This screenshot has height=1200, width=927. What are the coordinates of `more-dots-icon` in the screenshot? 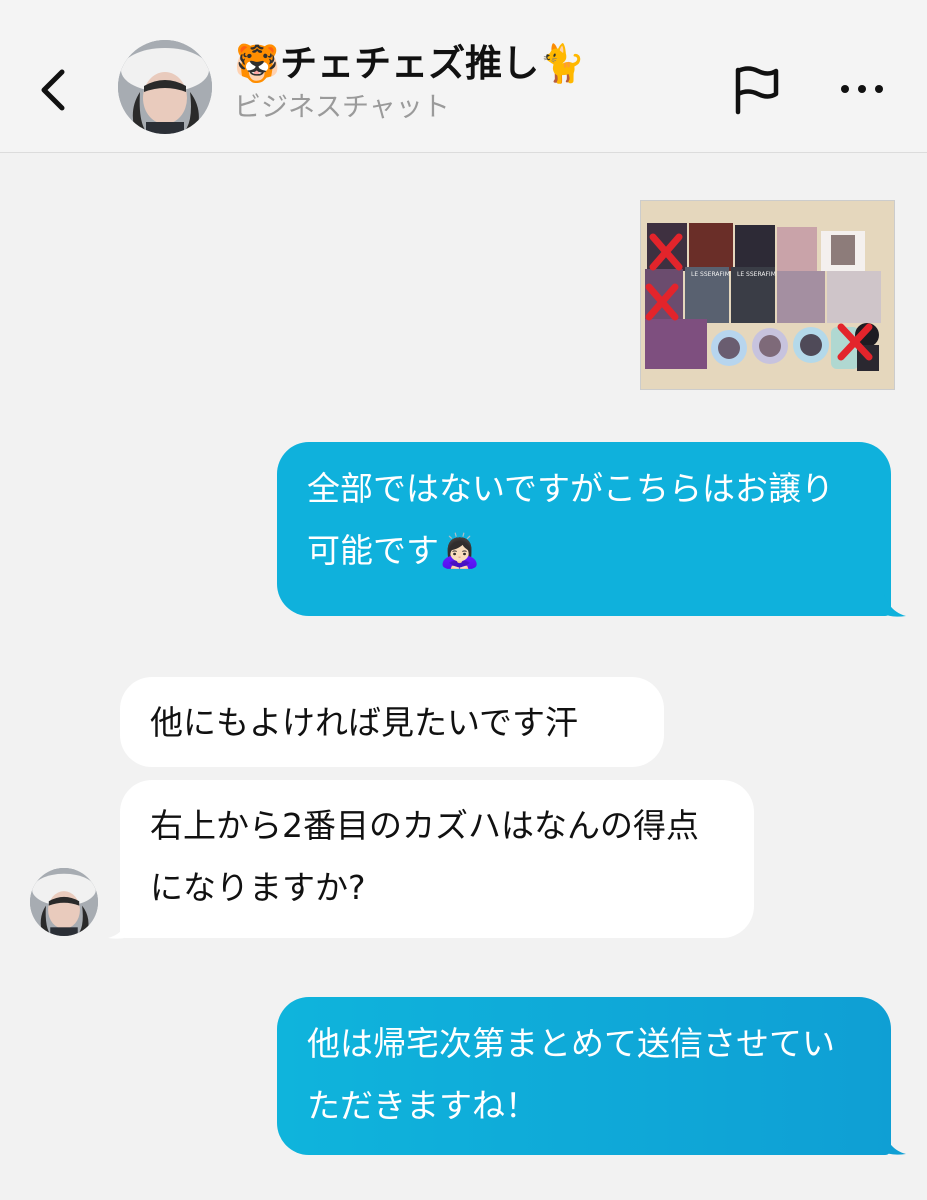 It's located at (862, 89).